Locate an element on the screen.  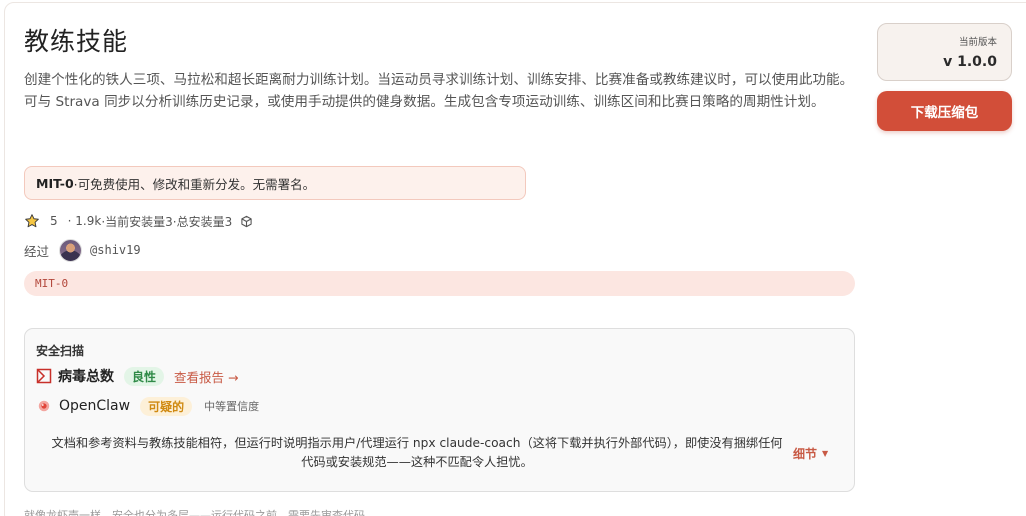
avatar is located at coordinates (71, 250).